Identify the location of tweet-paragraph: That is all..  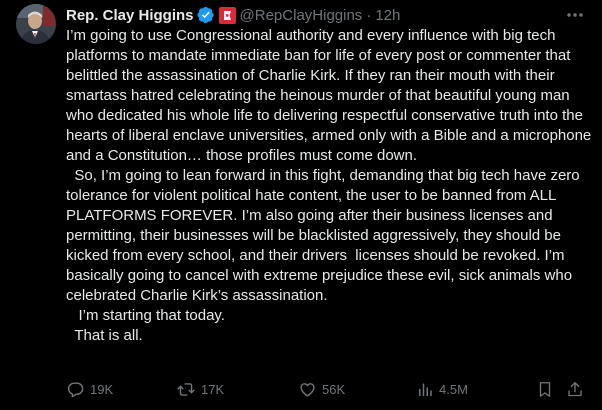
(104, 335).